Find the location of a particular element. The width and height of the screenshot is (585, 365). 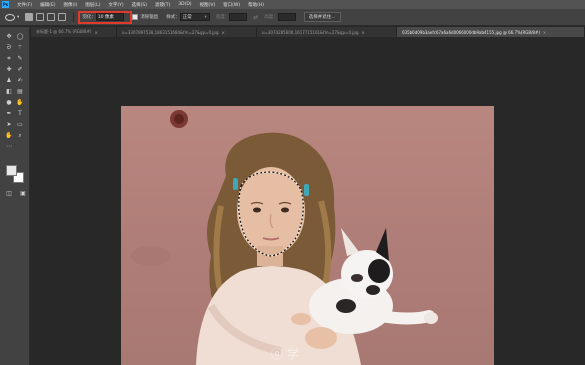

brush-icon: ✐ is located at coordinates (20, 70).